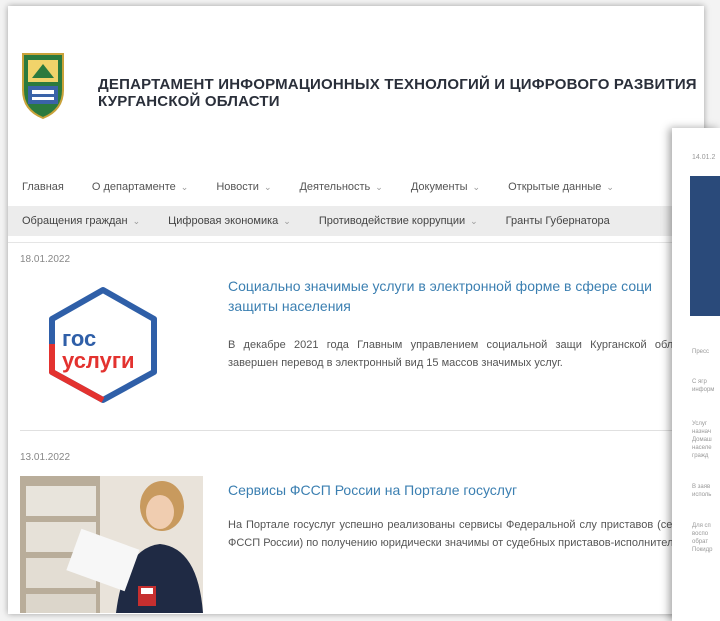 Image resolution: width=720 pixels, height=621 pixels. Describe the element at coordinates (704, 157) in the screenshot. I see `overlay-date: 14.01.2` at that location.